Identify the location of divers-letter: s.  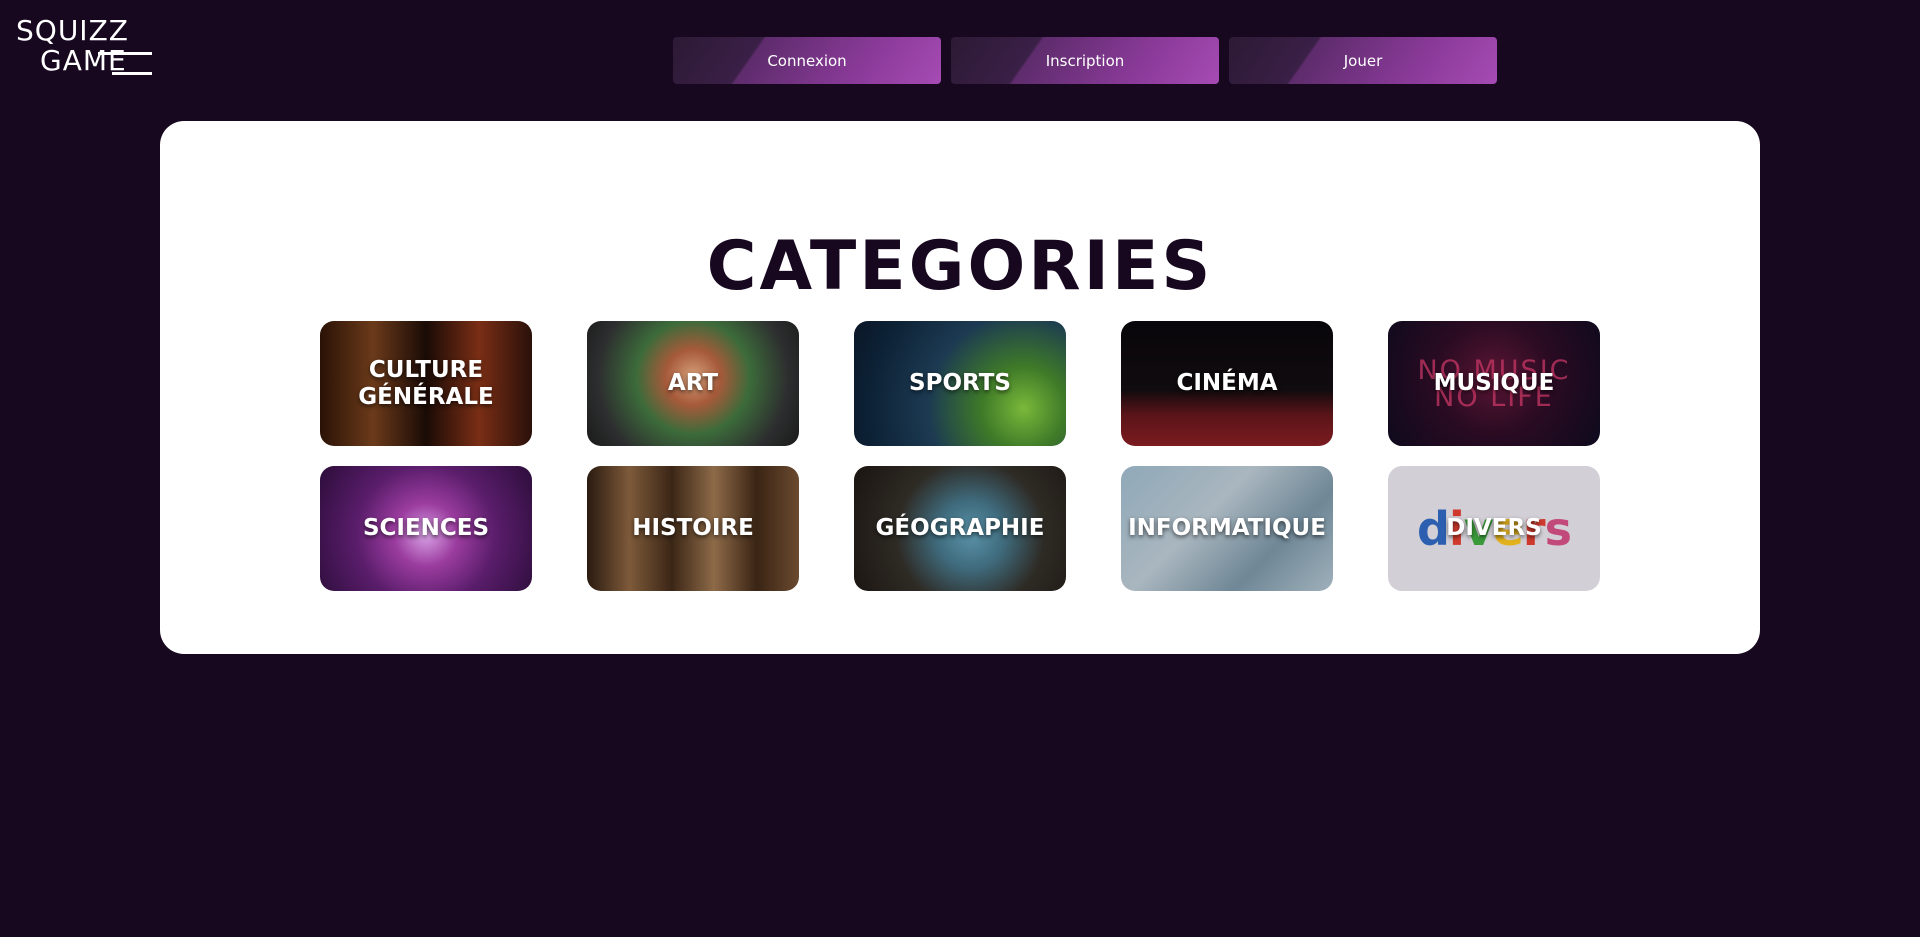
(1558, 528).